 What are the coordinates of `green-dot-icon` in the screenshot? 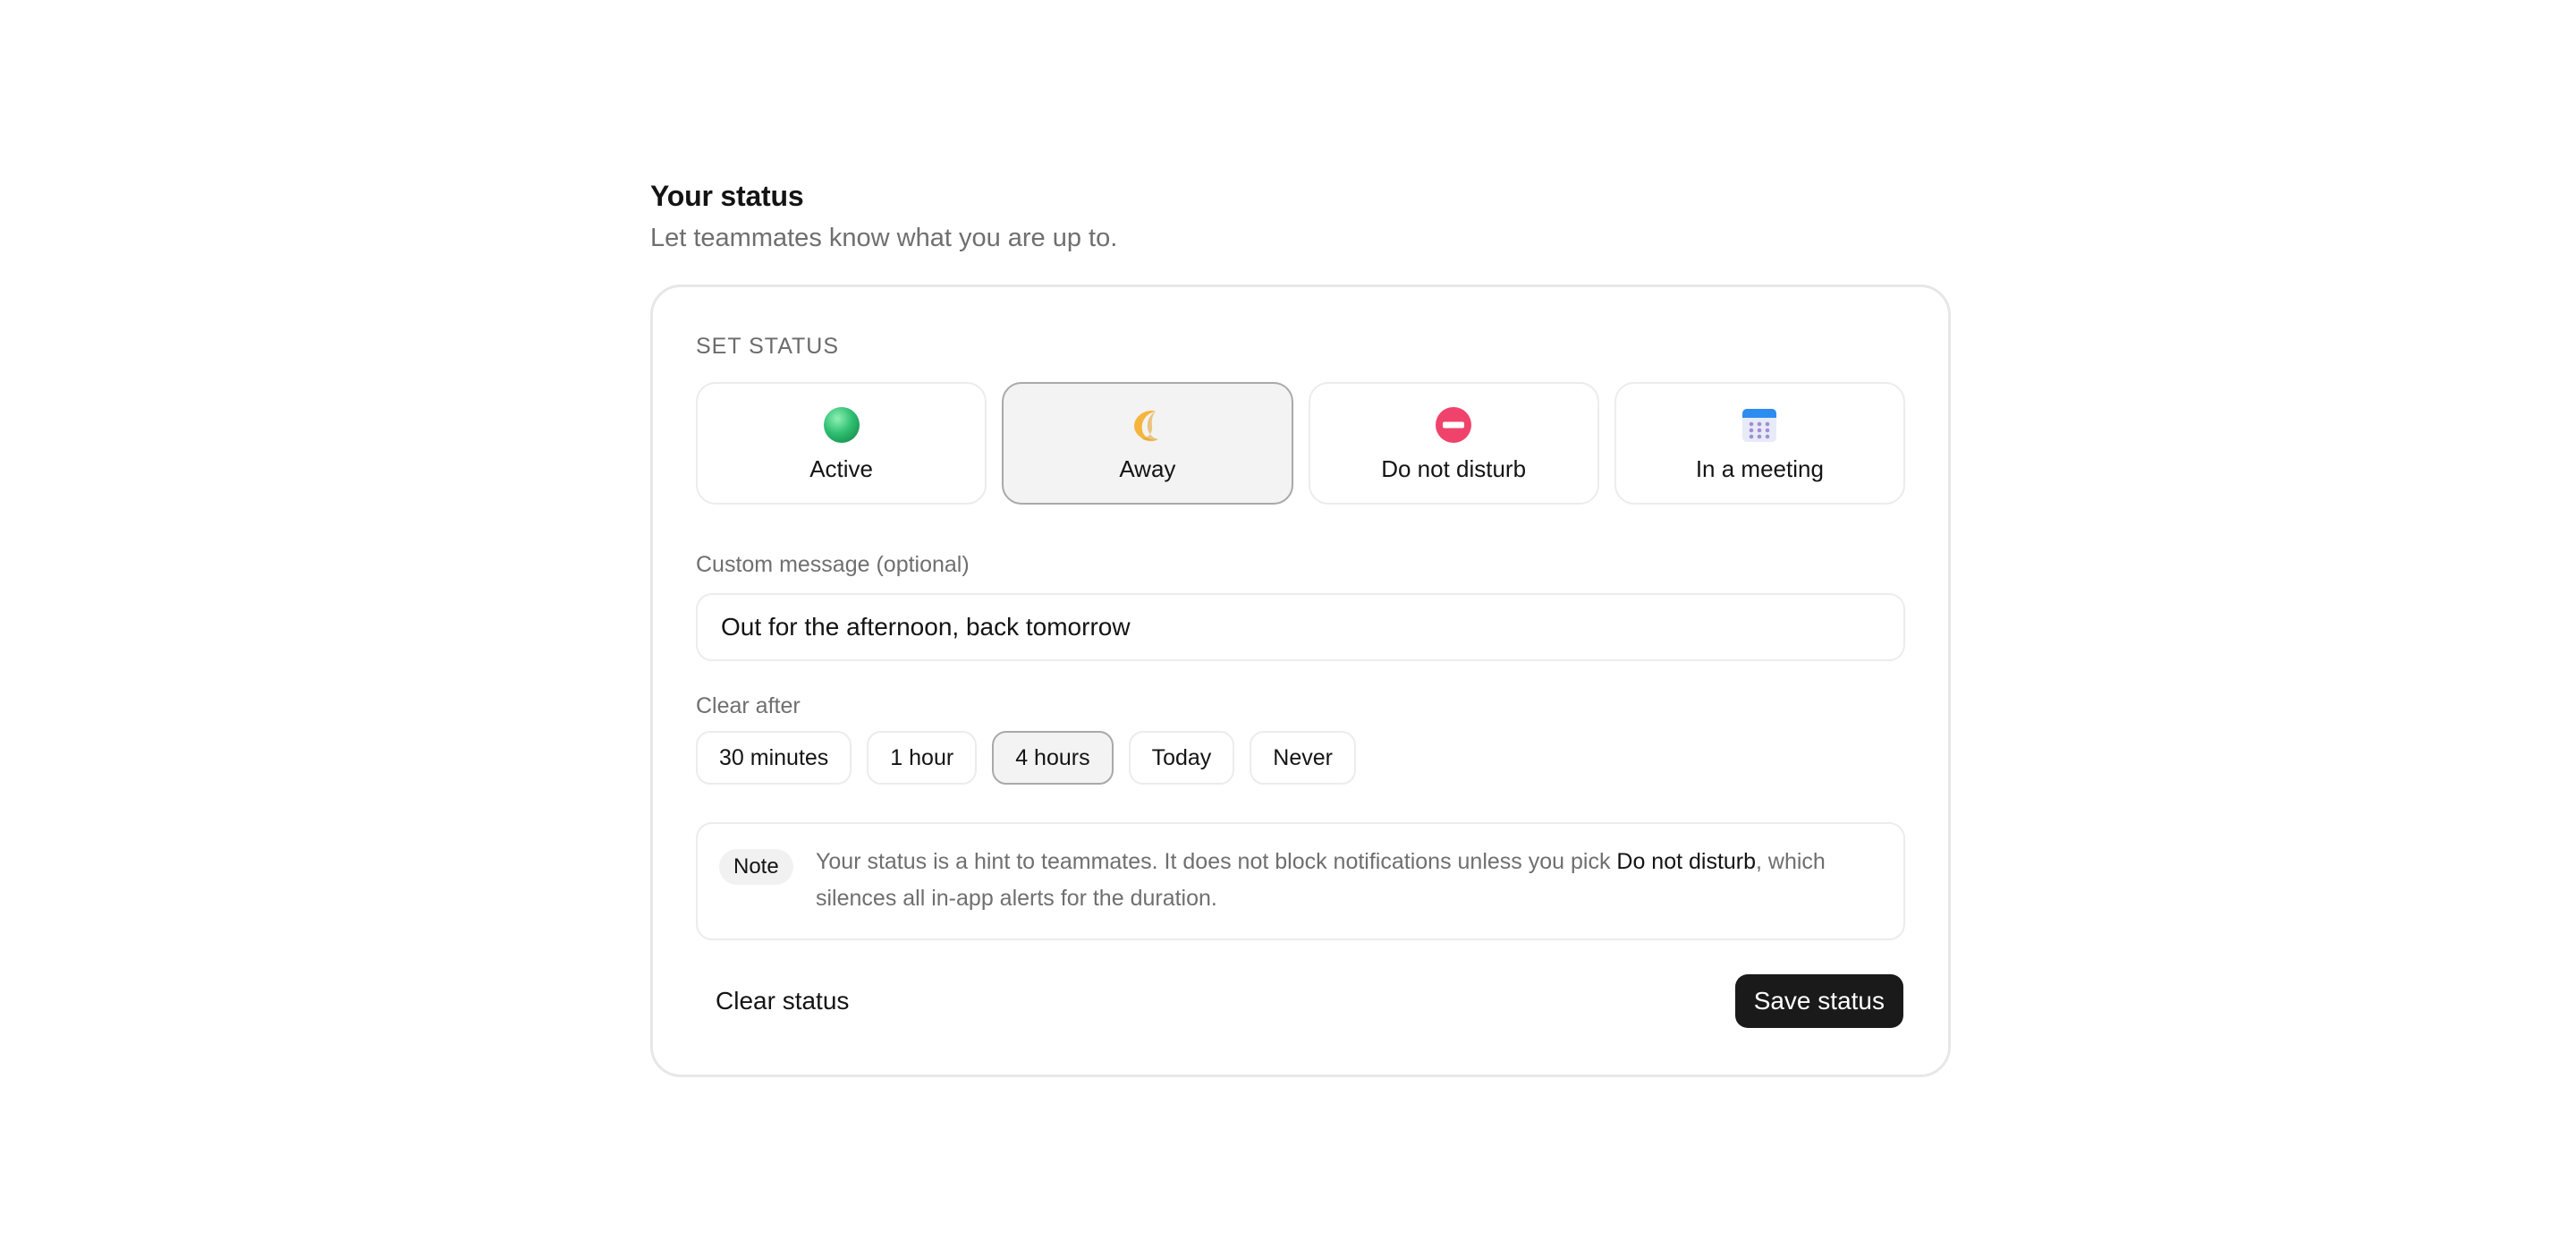 It's located at (841, 425).